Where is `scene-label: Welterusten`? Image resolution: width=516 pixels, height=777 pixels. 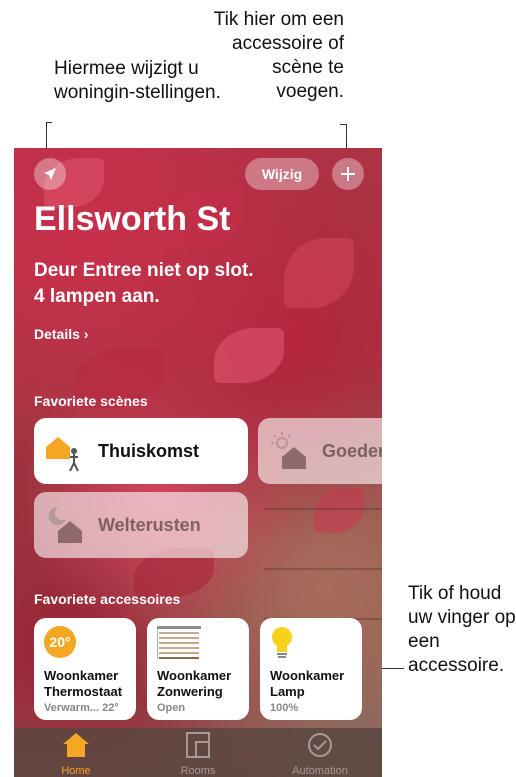 scene-label: Welterusten is located at coordinates (149, 524).